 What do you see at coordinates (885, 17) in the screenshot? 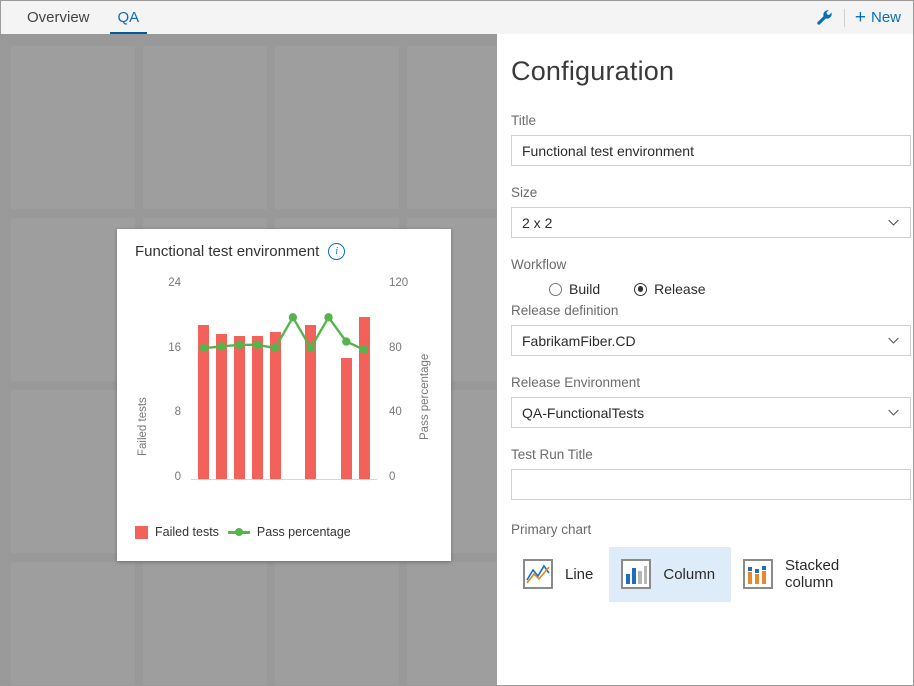
I see `new-button-label: New` at bounding box center [885, 17].